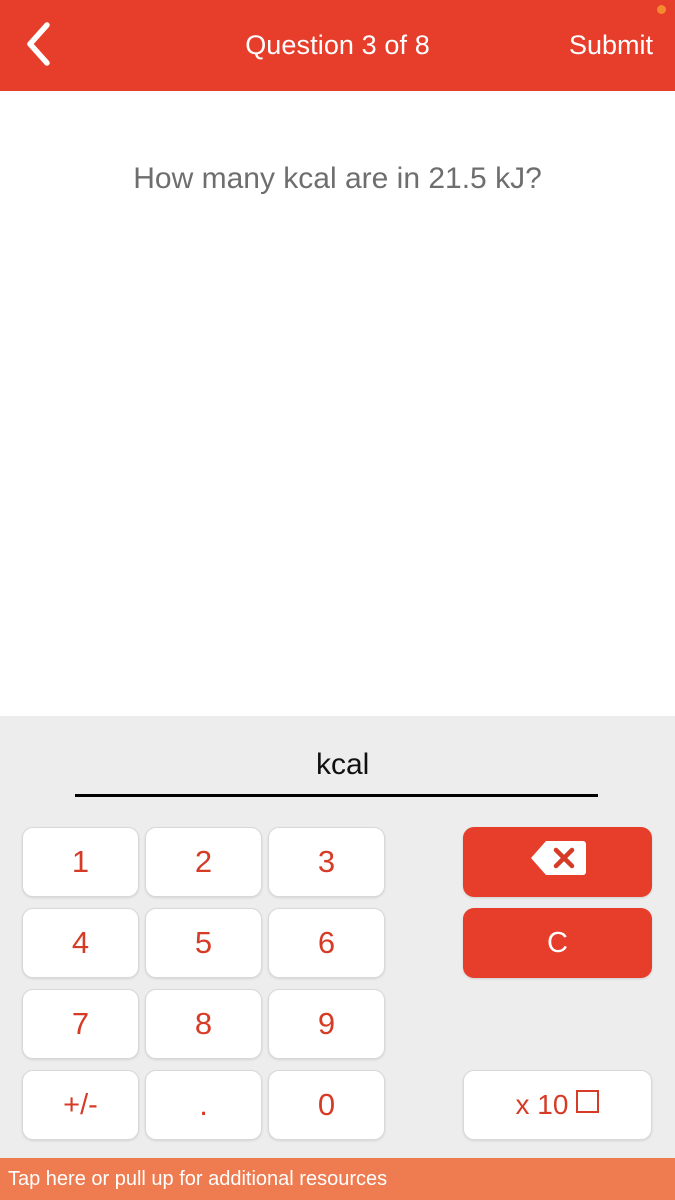 Image resolution: width=675 pixels, height=1200 pixels. I want to click on key-decimal: ., so click(203, 1105).